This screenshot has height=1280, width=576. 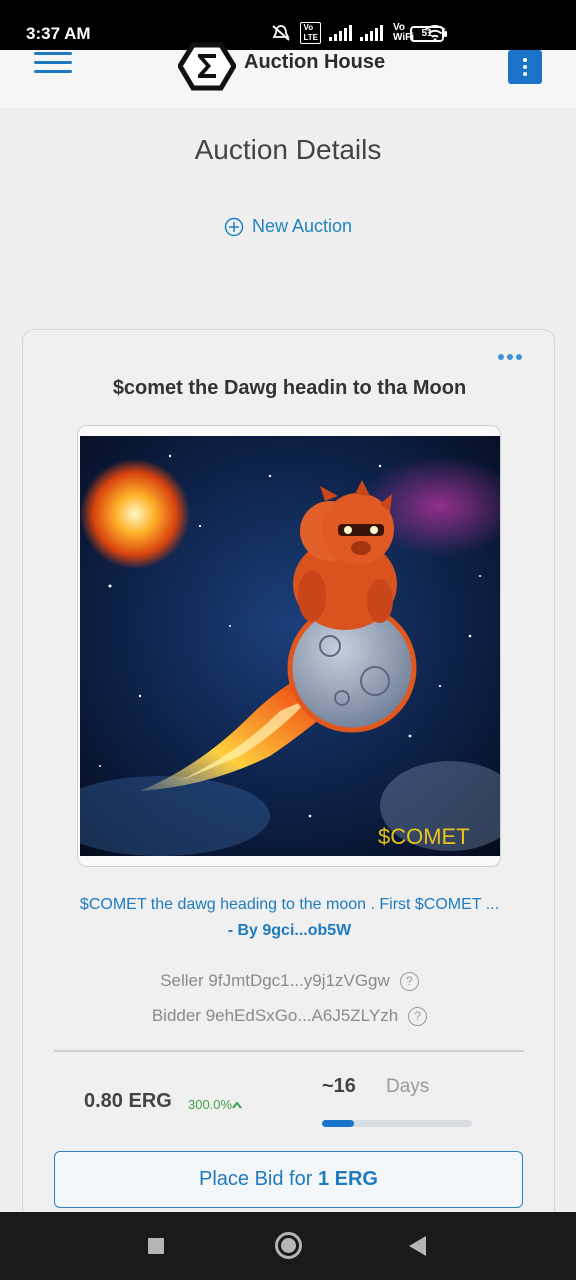 I want to click on app-header: Auction House, so click(x=288, y=75).